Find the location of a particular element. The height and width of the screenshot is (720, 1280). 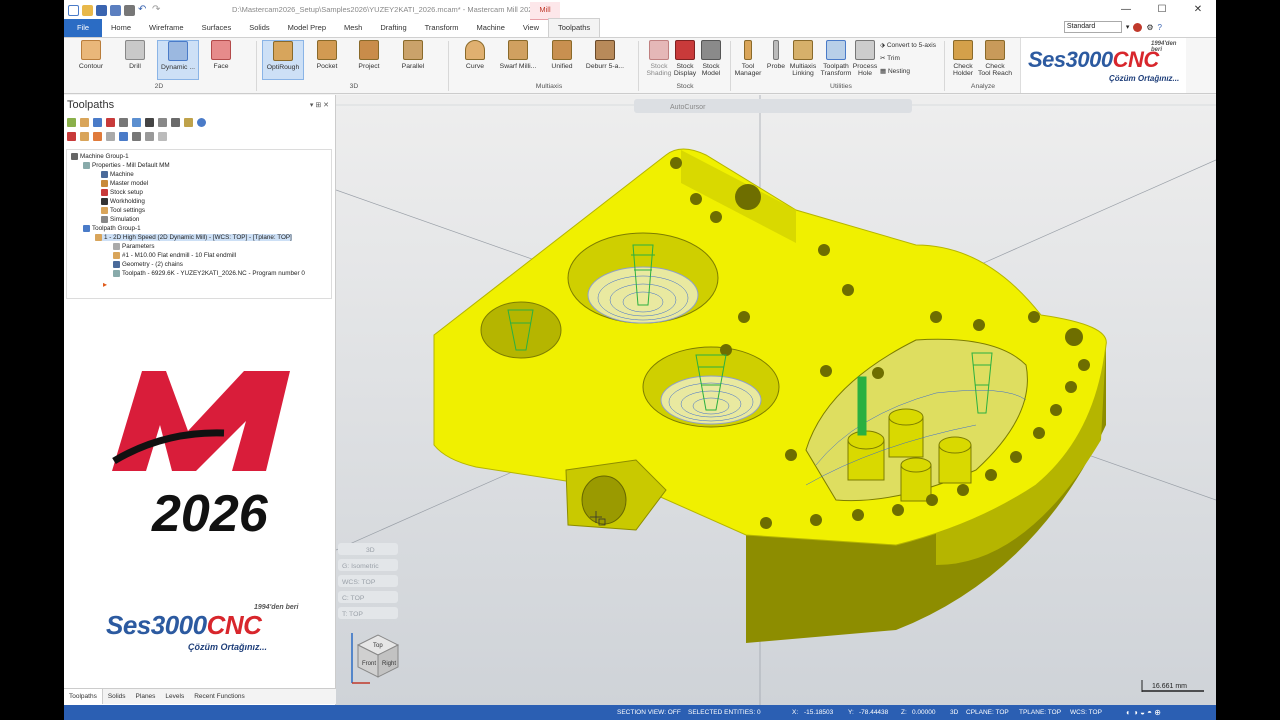

tab-solids: Solids is located at coordinates (259, 28).